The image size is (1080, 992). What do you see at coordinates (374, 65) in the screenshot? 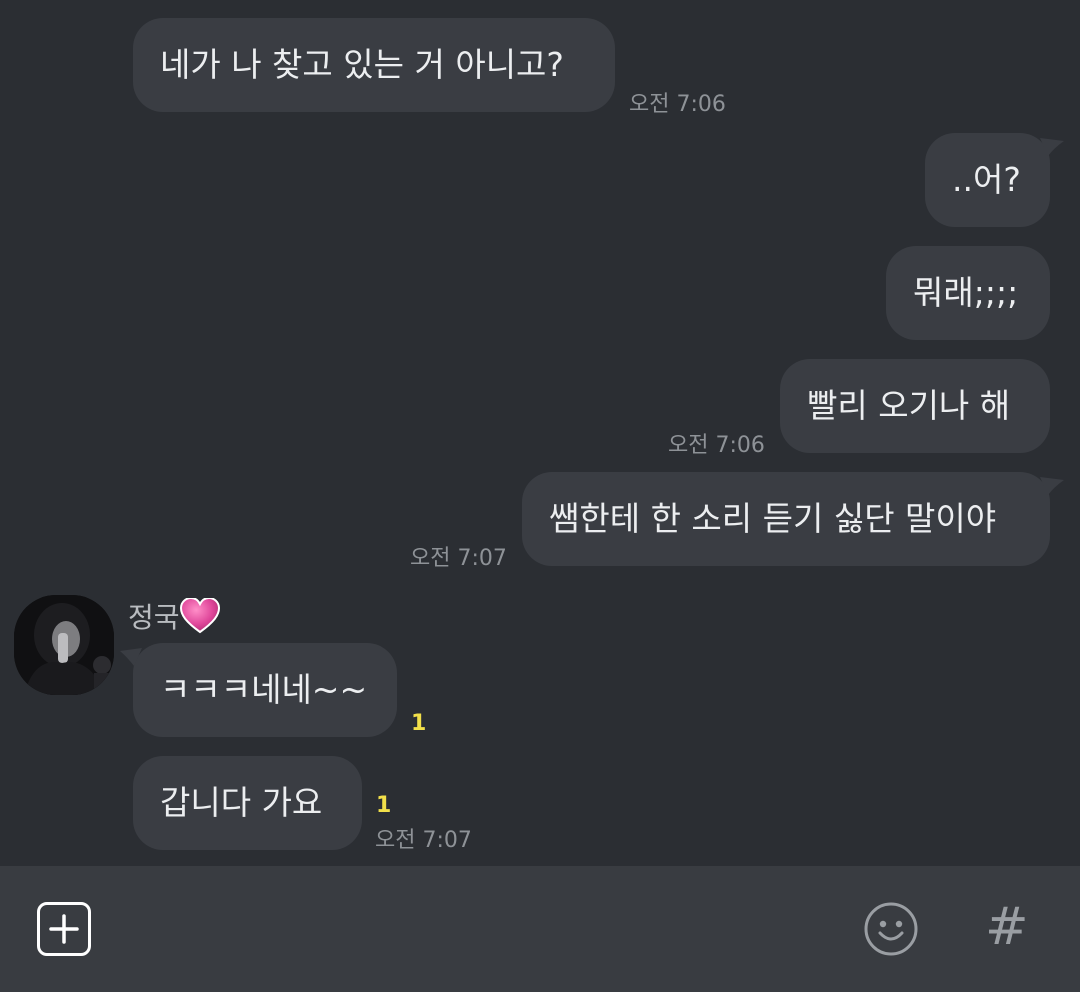
I see `received-message: 네가 나 찾고 있는 거 아니고?` at bounding box center [374, 65].